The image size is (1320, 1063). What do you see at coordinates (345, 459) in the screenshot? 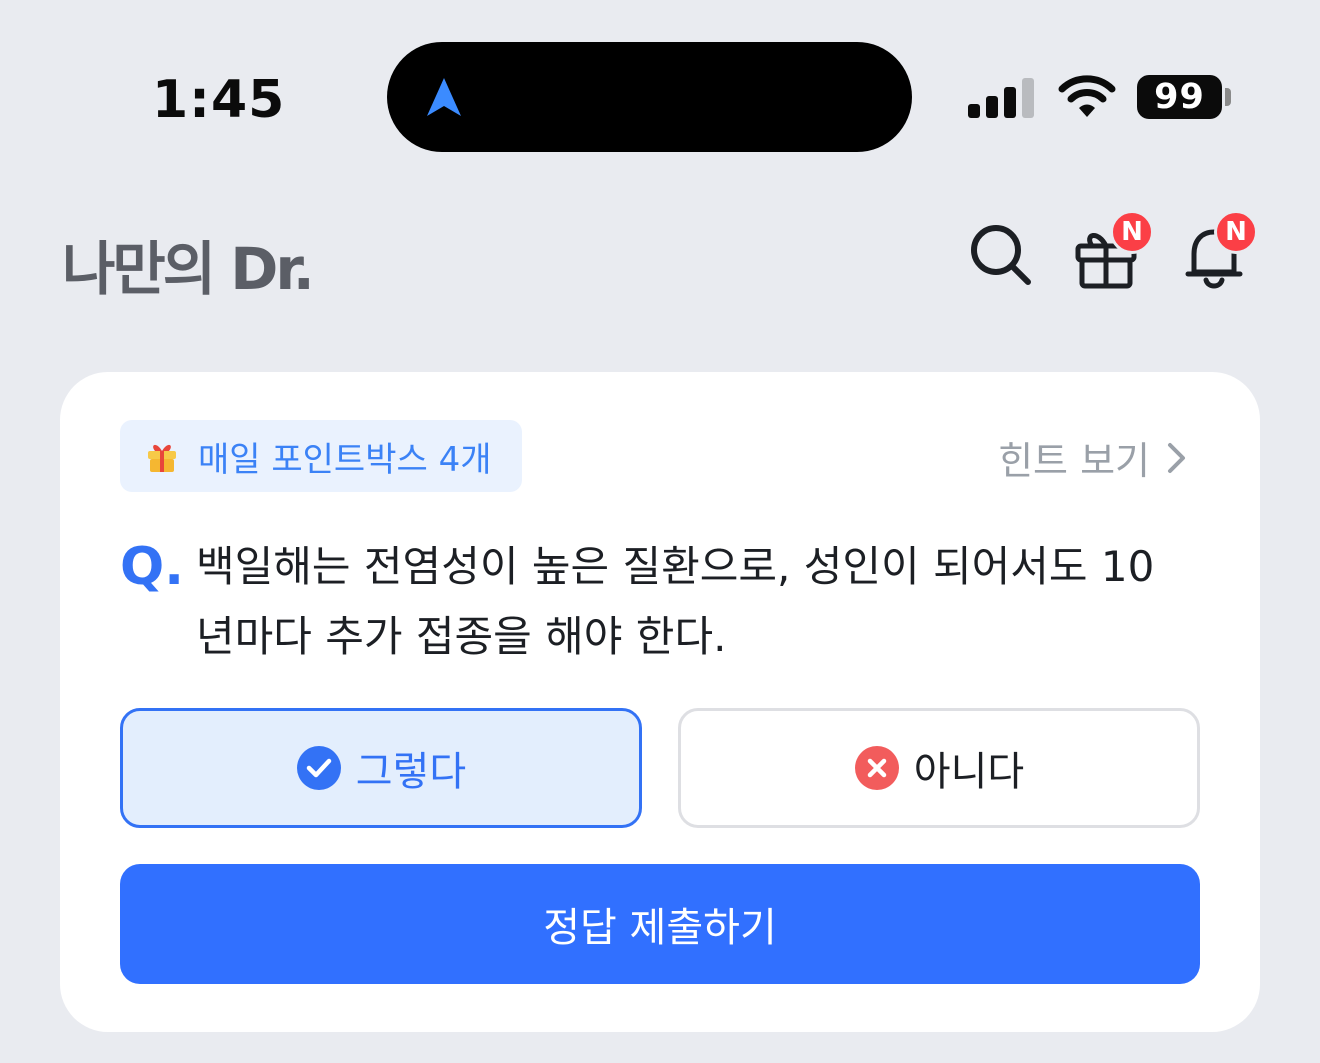
I see `pointbox-label: 매일 포인트박스 4개` at bounding box center [345, 459].